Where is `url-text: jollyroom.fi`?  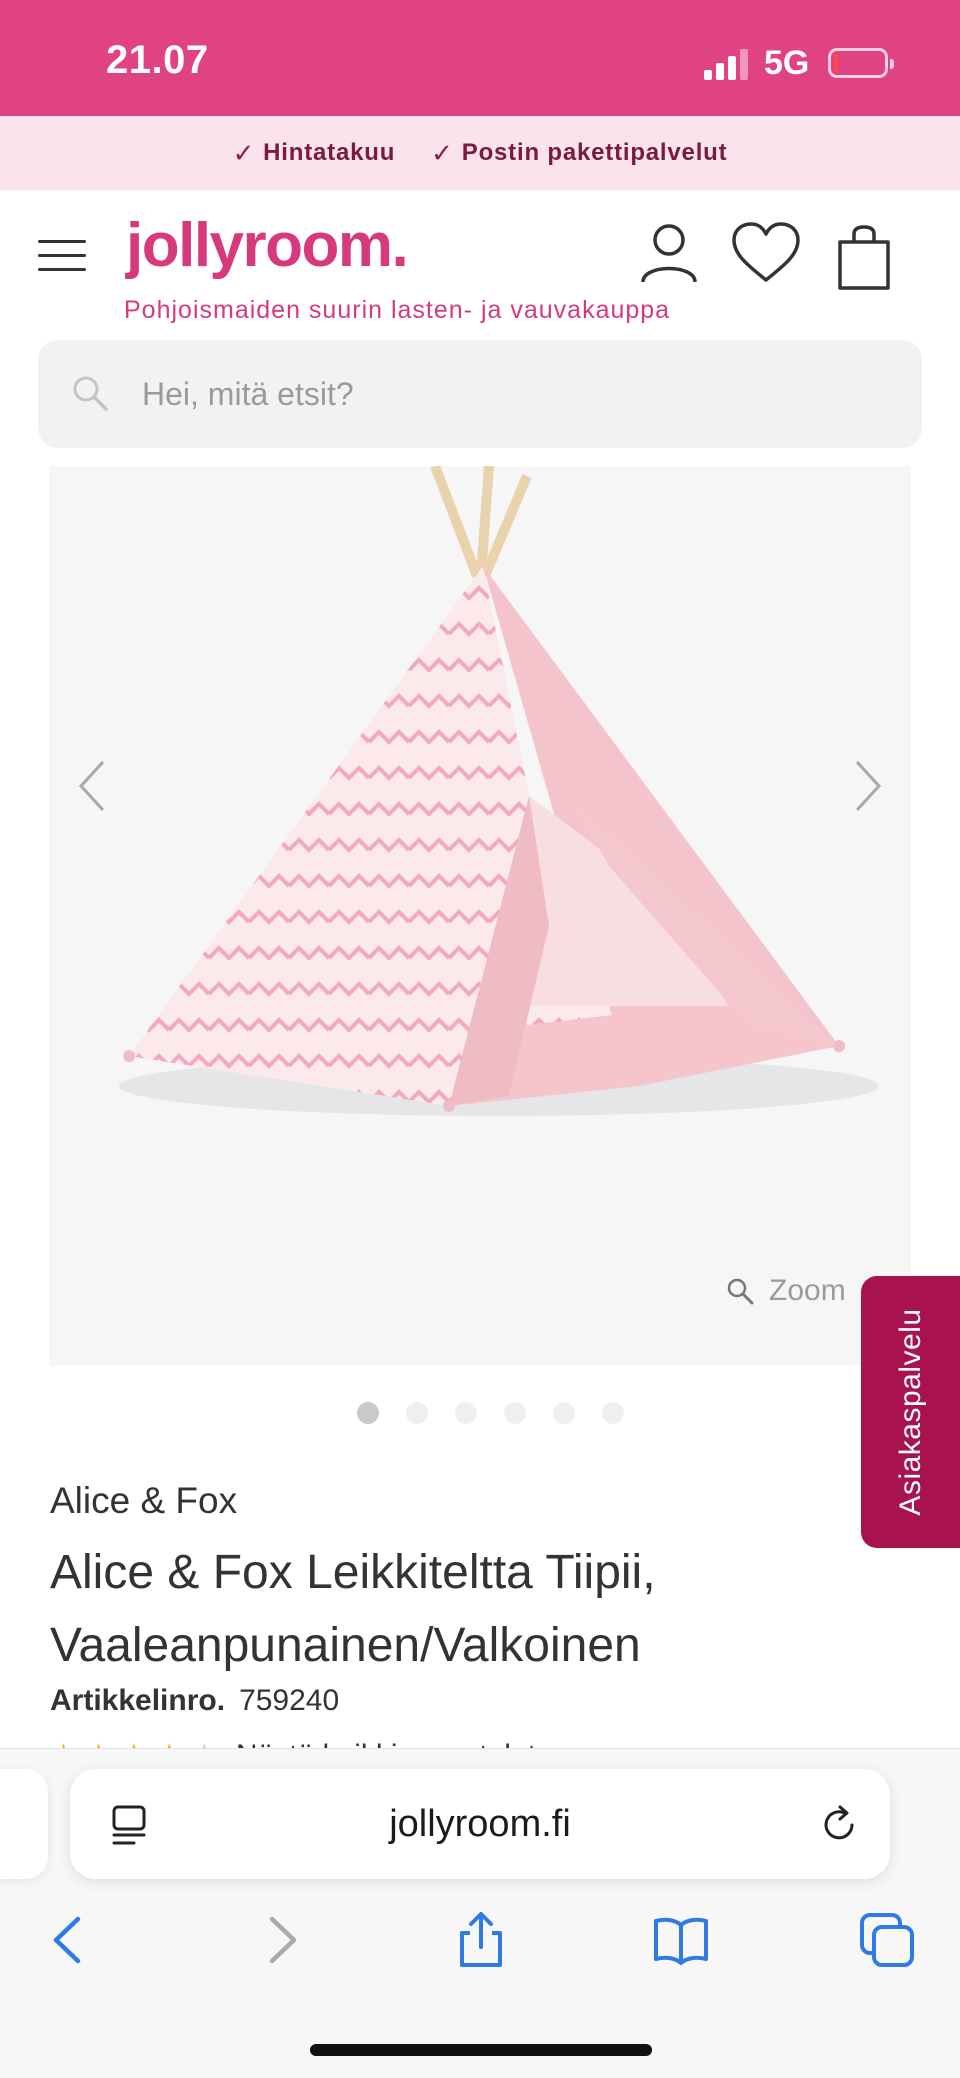 url-text: jollyroom.fi is located at coordinates (480, 1824).